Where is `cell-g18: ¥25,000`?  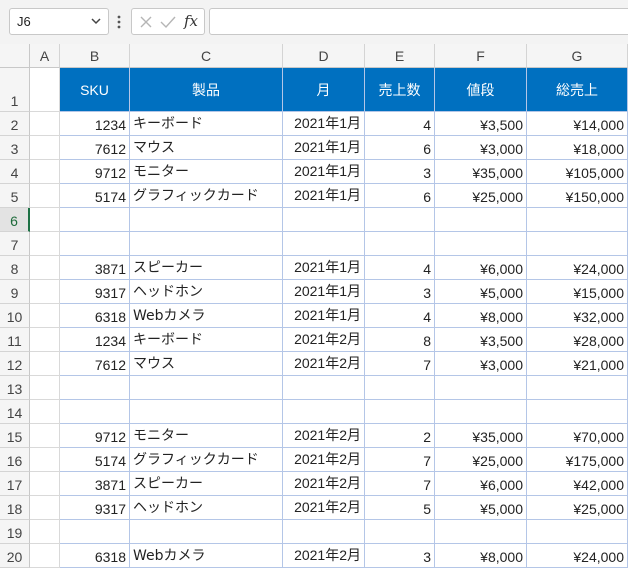 cell-g18: ¥25,000 is located at coordinates (577, 508).